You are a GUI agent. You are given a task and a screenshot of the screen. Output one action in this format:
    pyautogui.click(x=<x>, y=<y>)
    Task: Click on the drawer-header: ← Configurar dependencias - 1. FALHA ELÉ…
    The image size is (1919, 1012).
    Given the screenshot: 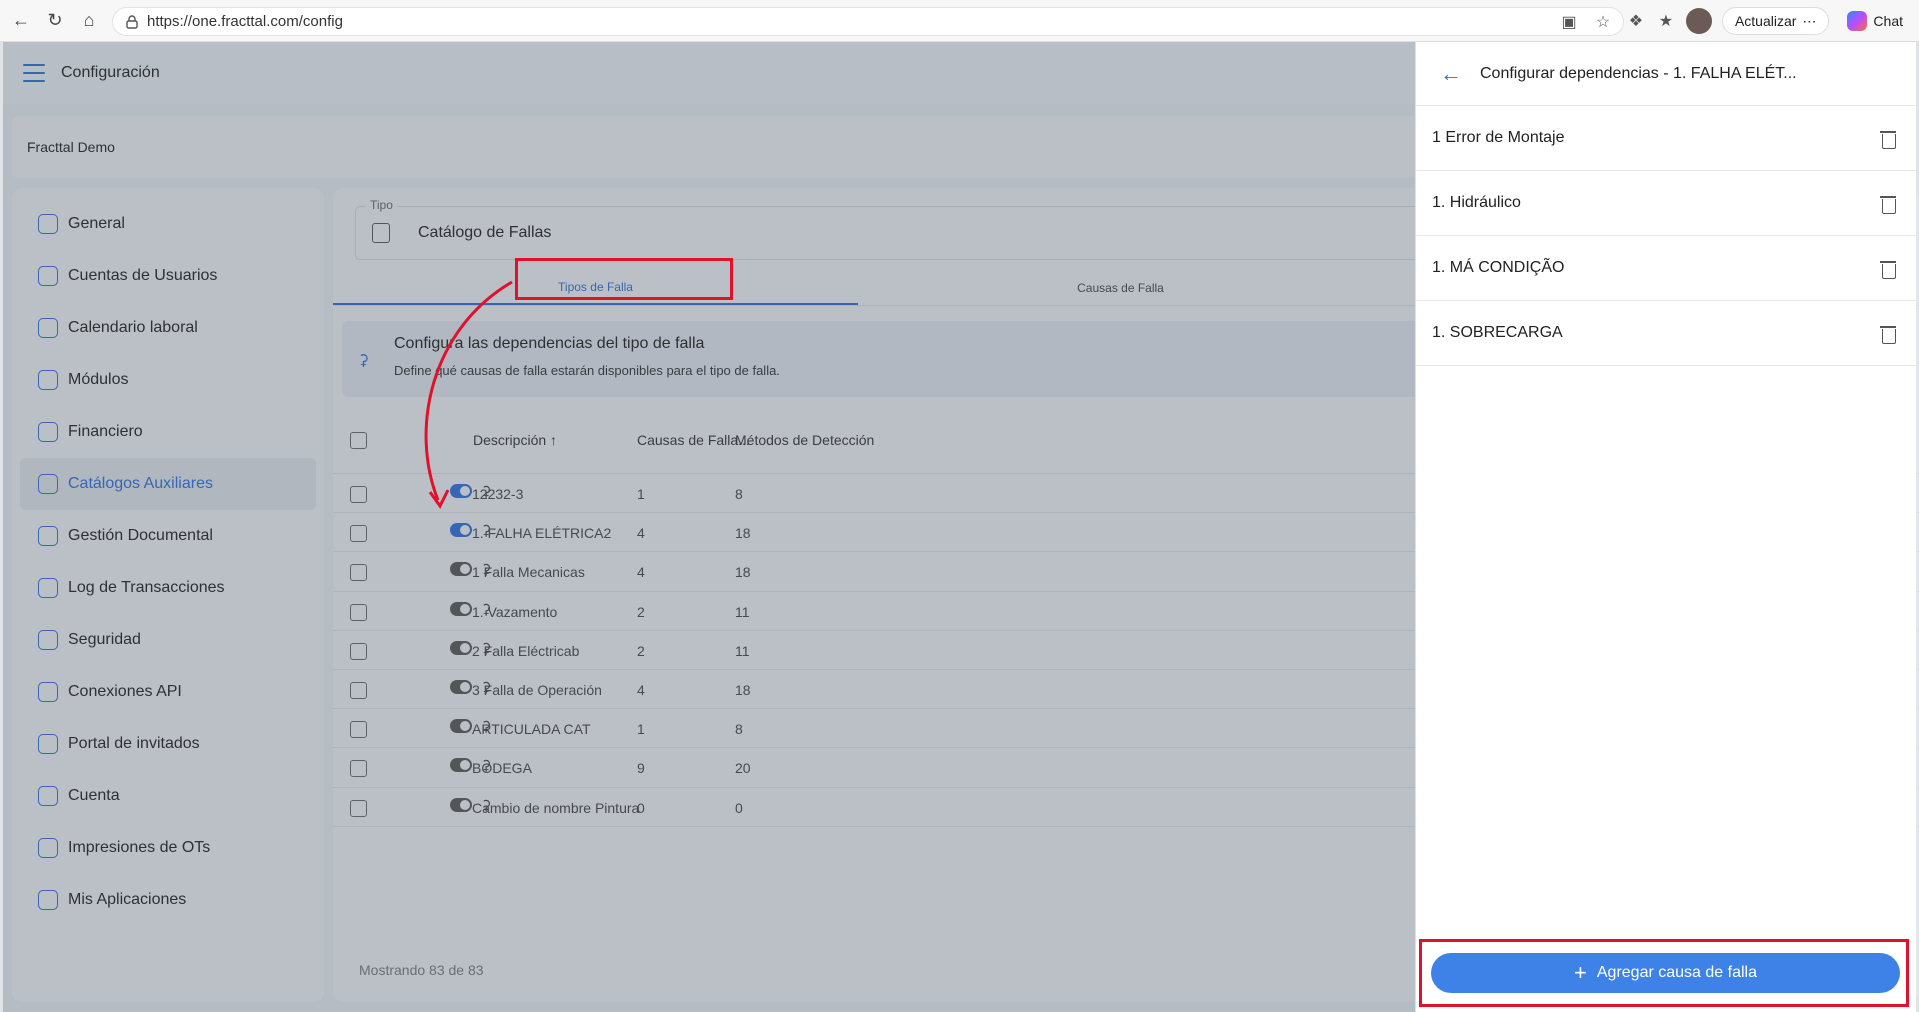 What is the action you would take?
    pyautogui.click(x=1666, y=74)
    